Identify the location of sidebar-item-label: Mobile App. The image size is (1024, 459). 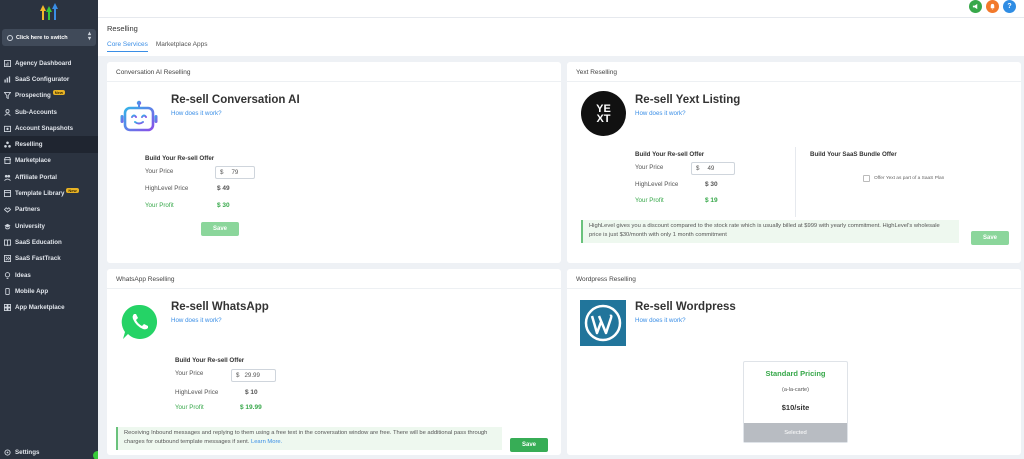
(32, 291).